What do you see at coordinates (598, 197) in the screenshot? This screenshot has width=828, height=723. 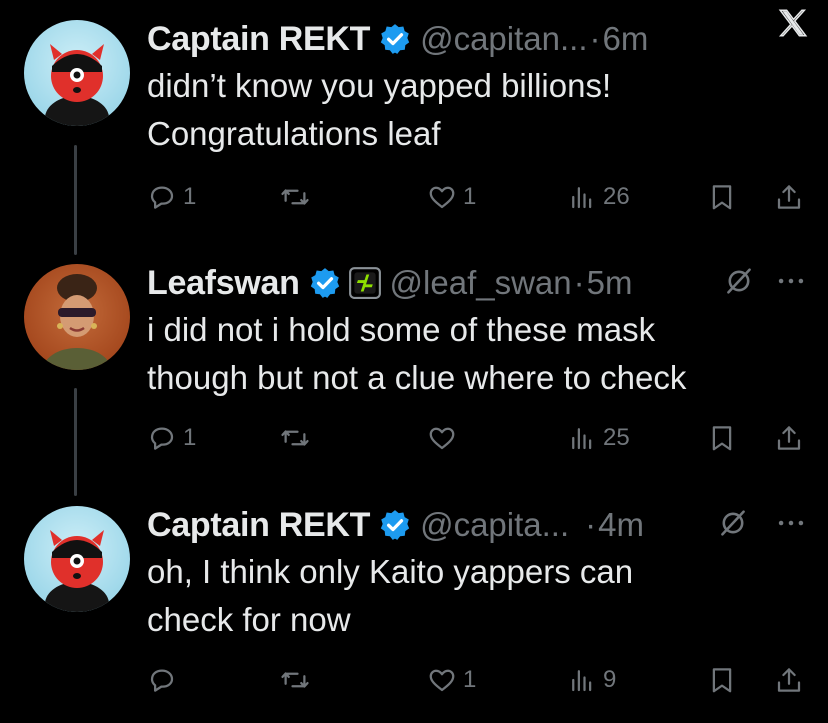 I see `views-button: 26` at bounding box center [598, 197].